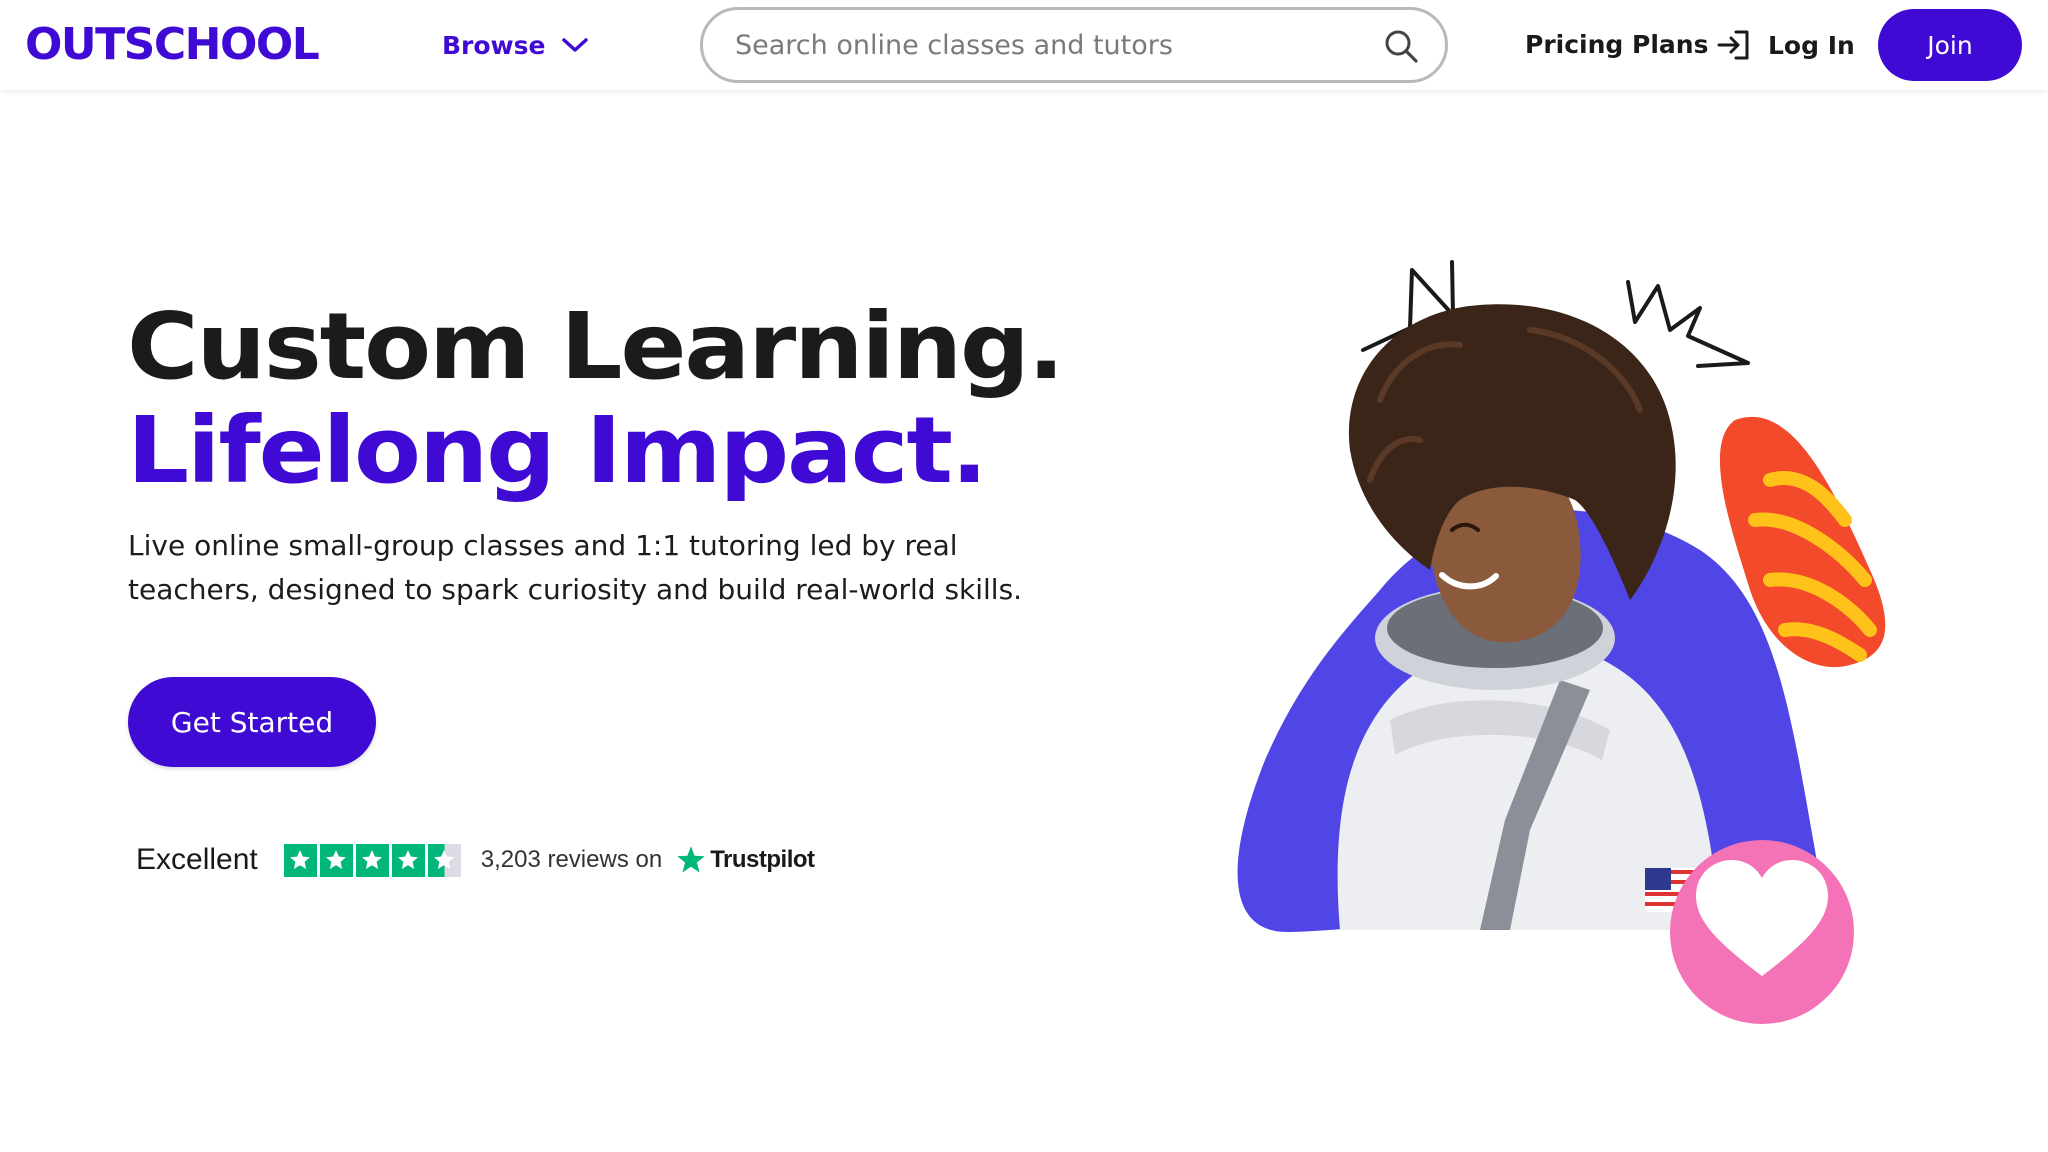  I want to click on join-button: Join, so click(1950, 45).